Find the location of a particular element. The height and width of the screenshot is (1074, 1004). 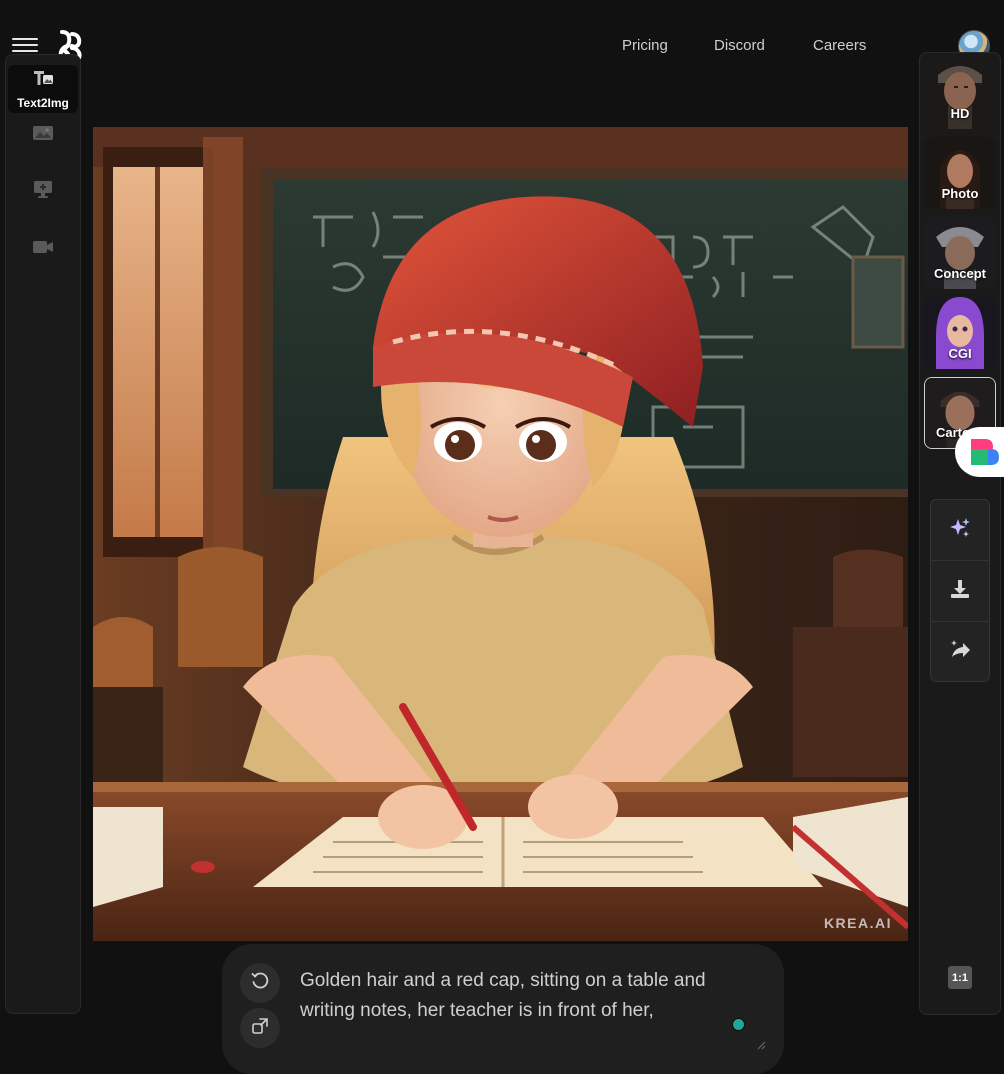

style-card-photo: Photo is located at coordinates (960, 173).